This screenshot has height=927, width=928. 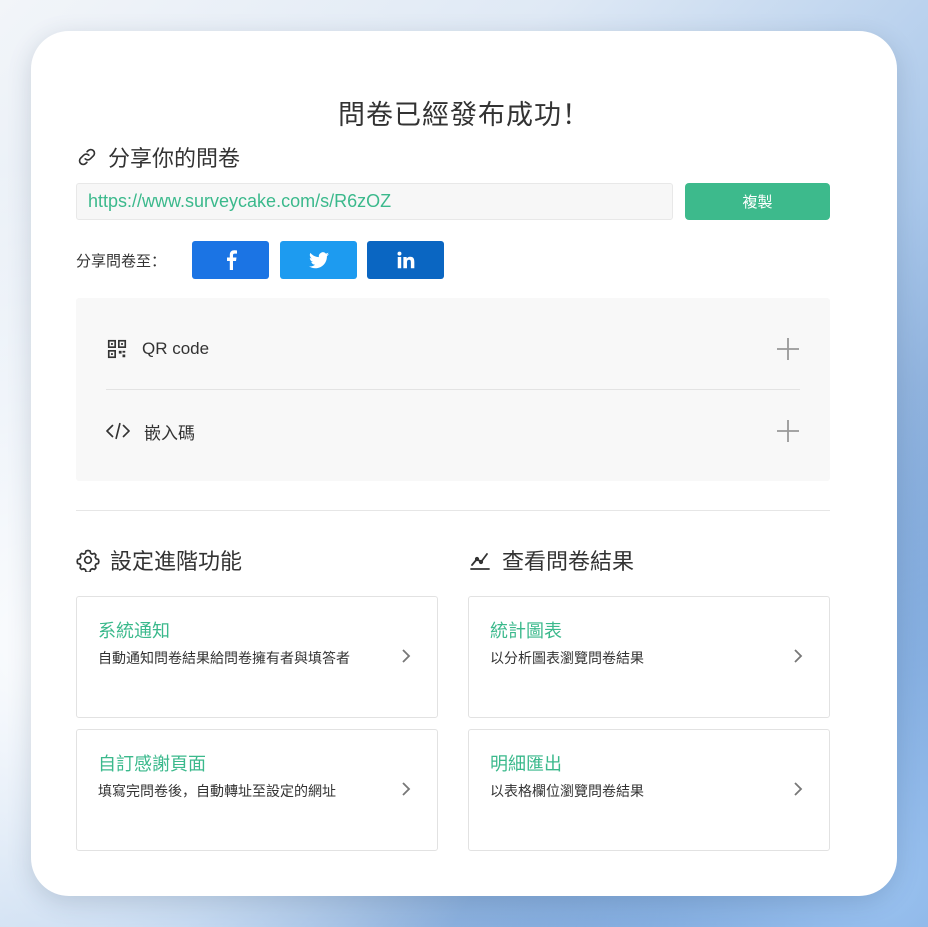 I want to click on dialog-title: 問卷已經發布成功！, so click(x=464, y=115).